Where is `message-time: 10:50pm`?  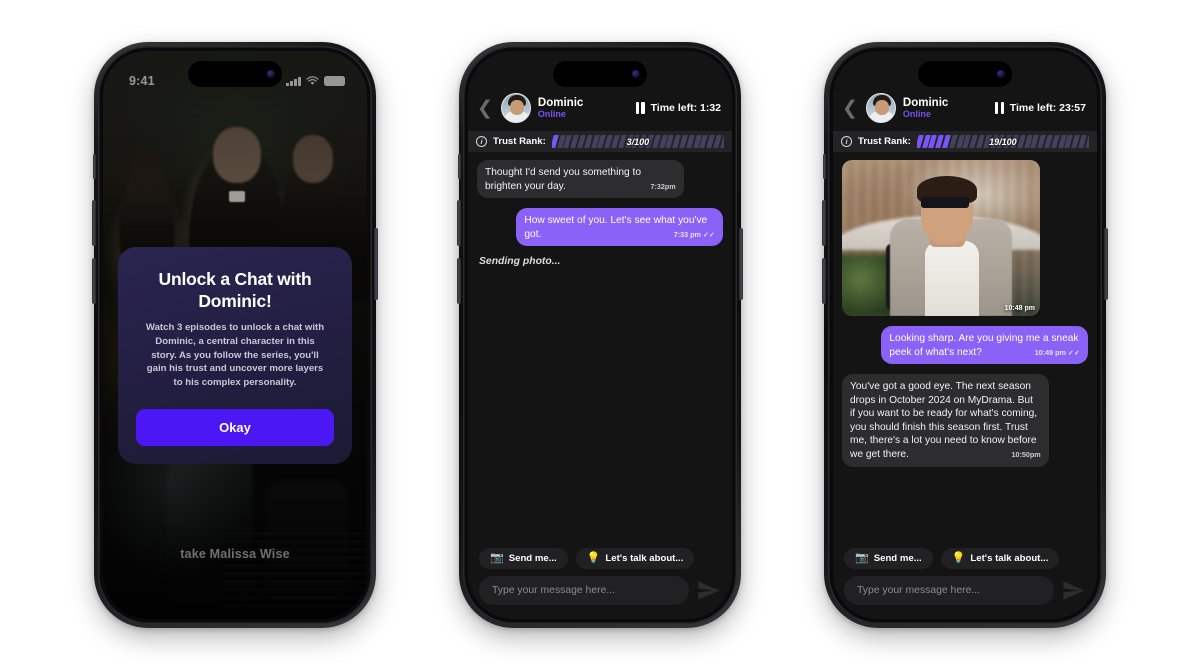 message-time: 10:50pm is located at coordinates (1026, 454).